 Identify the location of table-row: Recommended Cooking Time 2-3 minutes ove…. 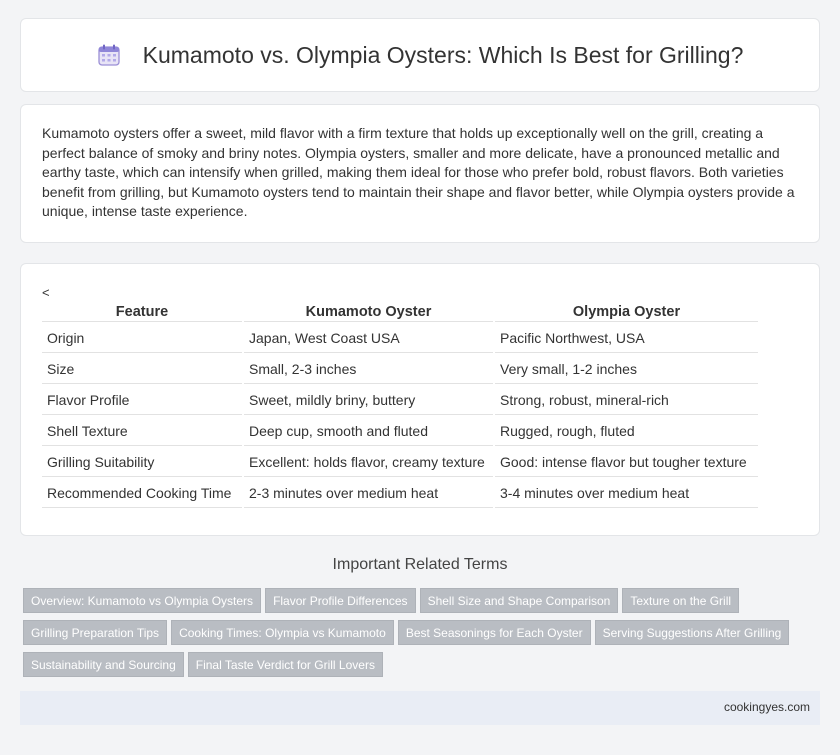
(400, 493).